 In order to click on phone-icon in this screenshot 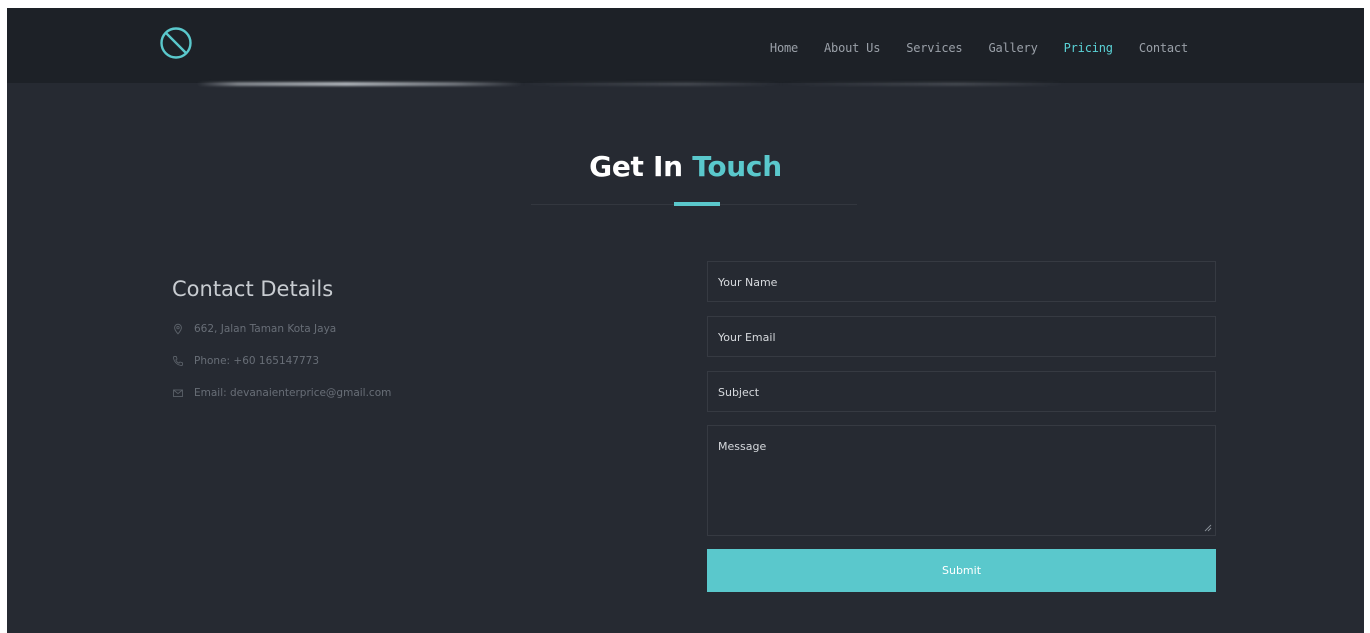, I will do `click(178, 361)`.